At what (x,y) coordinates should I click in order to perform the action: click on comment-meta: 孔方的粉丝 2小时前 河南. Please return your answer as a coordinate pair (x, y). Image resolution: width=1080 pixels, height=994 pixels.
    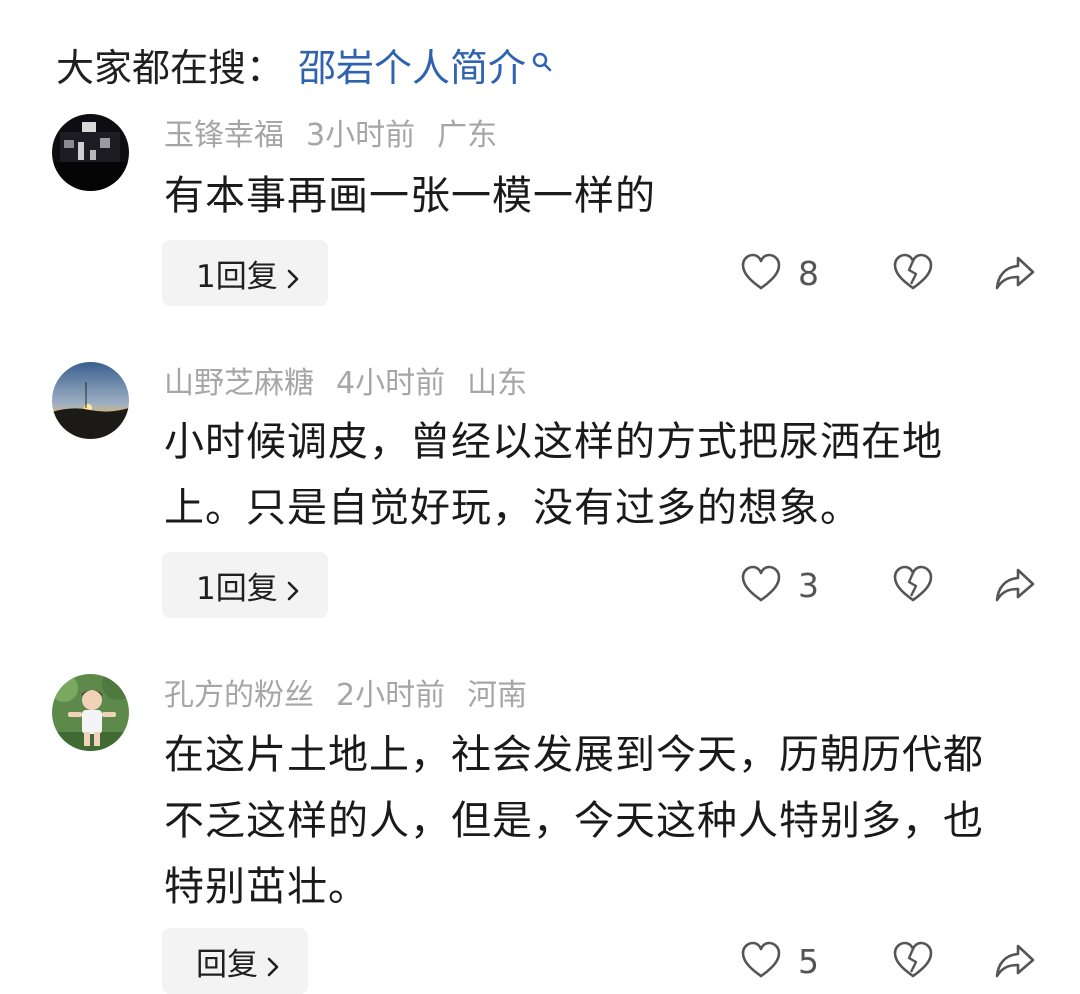
    Looking at the image, I should click on (356, 696).